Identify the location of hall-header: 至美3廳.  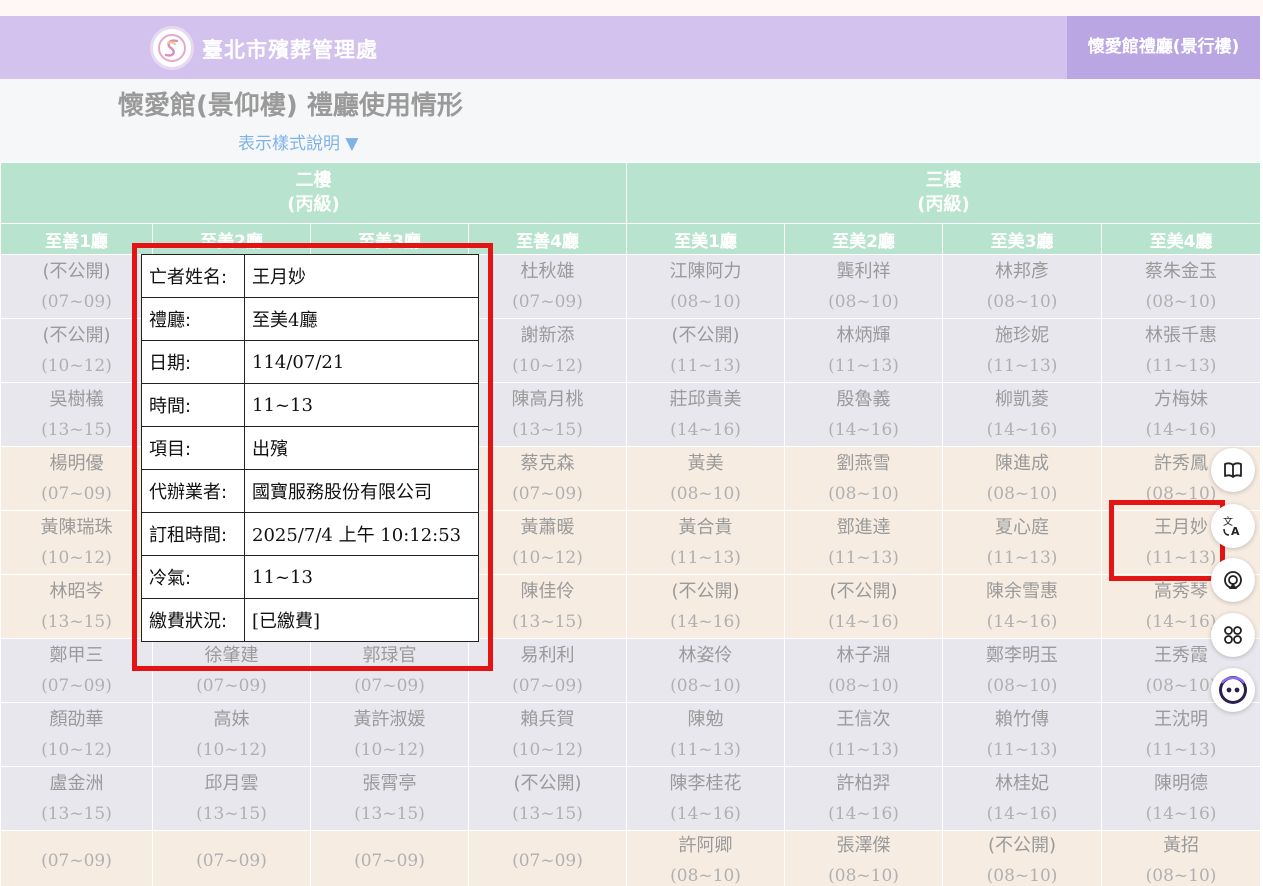
(1022, 239).